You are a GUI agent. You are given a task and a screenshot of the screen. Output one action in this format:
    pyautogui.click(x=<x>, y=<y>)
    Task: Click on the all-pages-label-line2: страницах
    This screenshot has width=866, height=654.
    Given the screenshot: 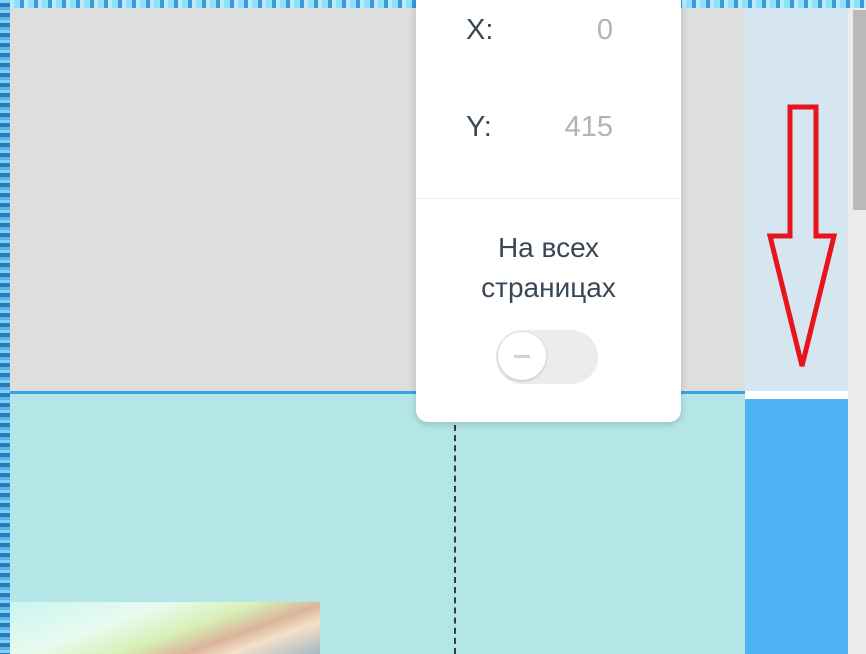 What is the action you would take?
    pyautogui.click(x=548, y=287)
    